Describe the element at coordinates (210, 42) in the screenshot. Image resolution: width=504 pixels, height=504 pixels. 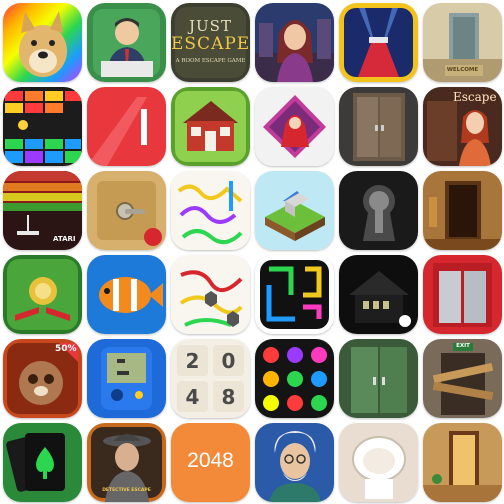
I see `just-escape-app-icon: JUST ESCAPE A ROOM ESCAPE GAME` at that location.